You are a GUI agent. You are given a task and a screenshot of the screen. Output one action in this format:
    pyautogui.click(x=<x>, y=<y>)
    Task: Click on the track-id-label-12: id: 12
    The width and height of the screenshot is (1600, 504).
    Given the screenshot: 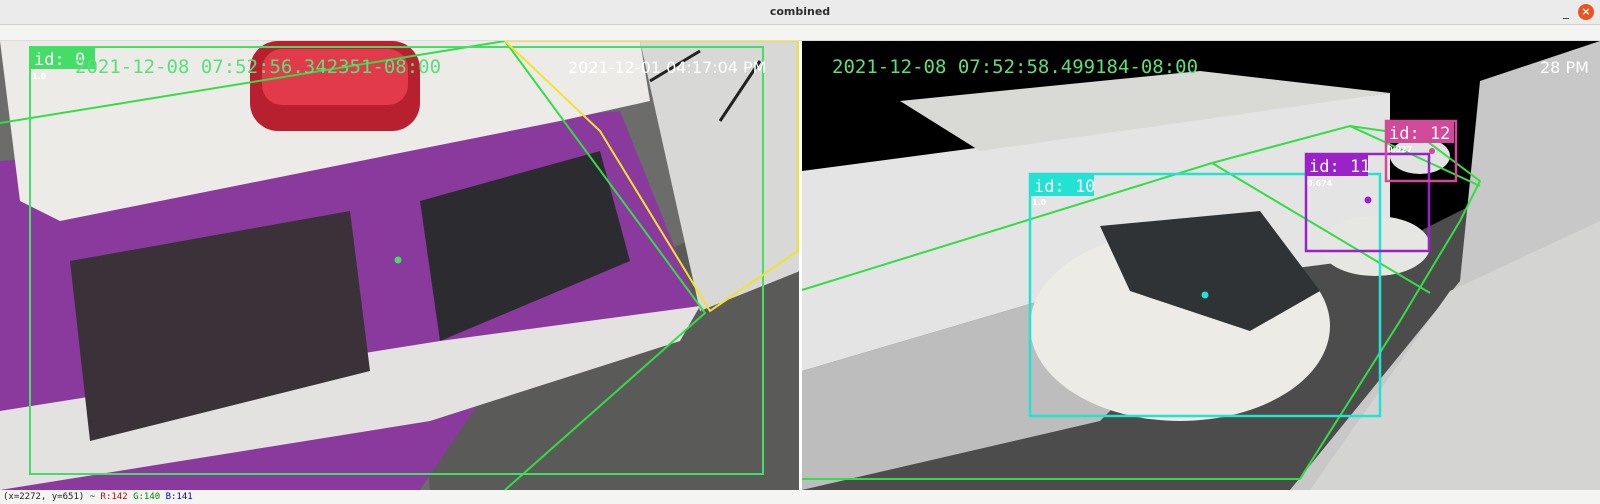 What is the action you would take?
    pyautogui.click(x=1419, y=134)
    